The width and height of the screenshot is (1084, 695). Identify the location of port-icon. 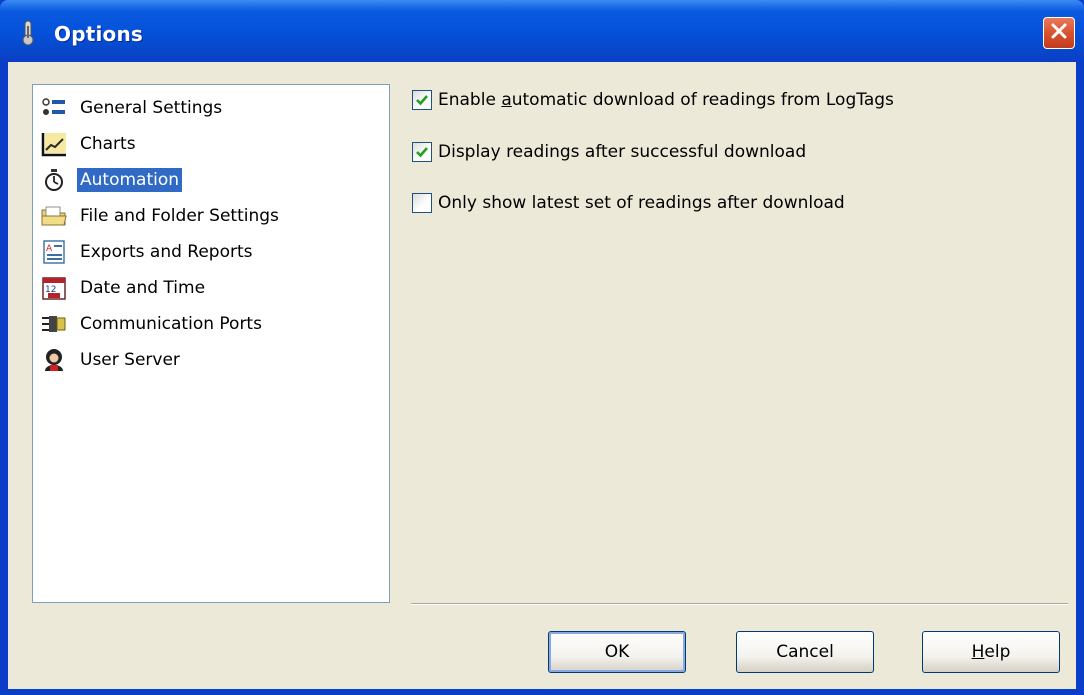
(54, 324).